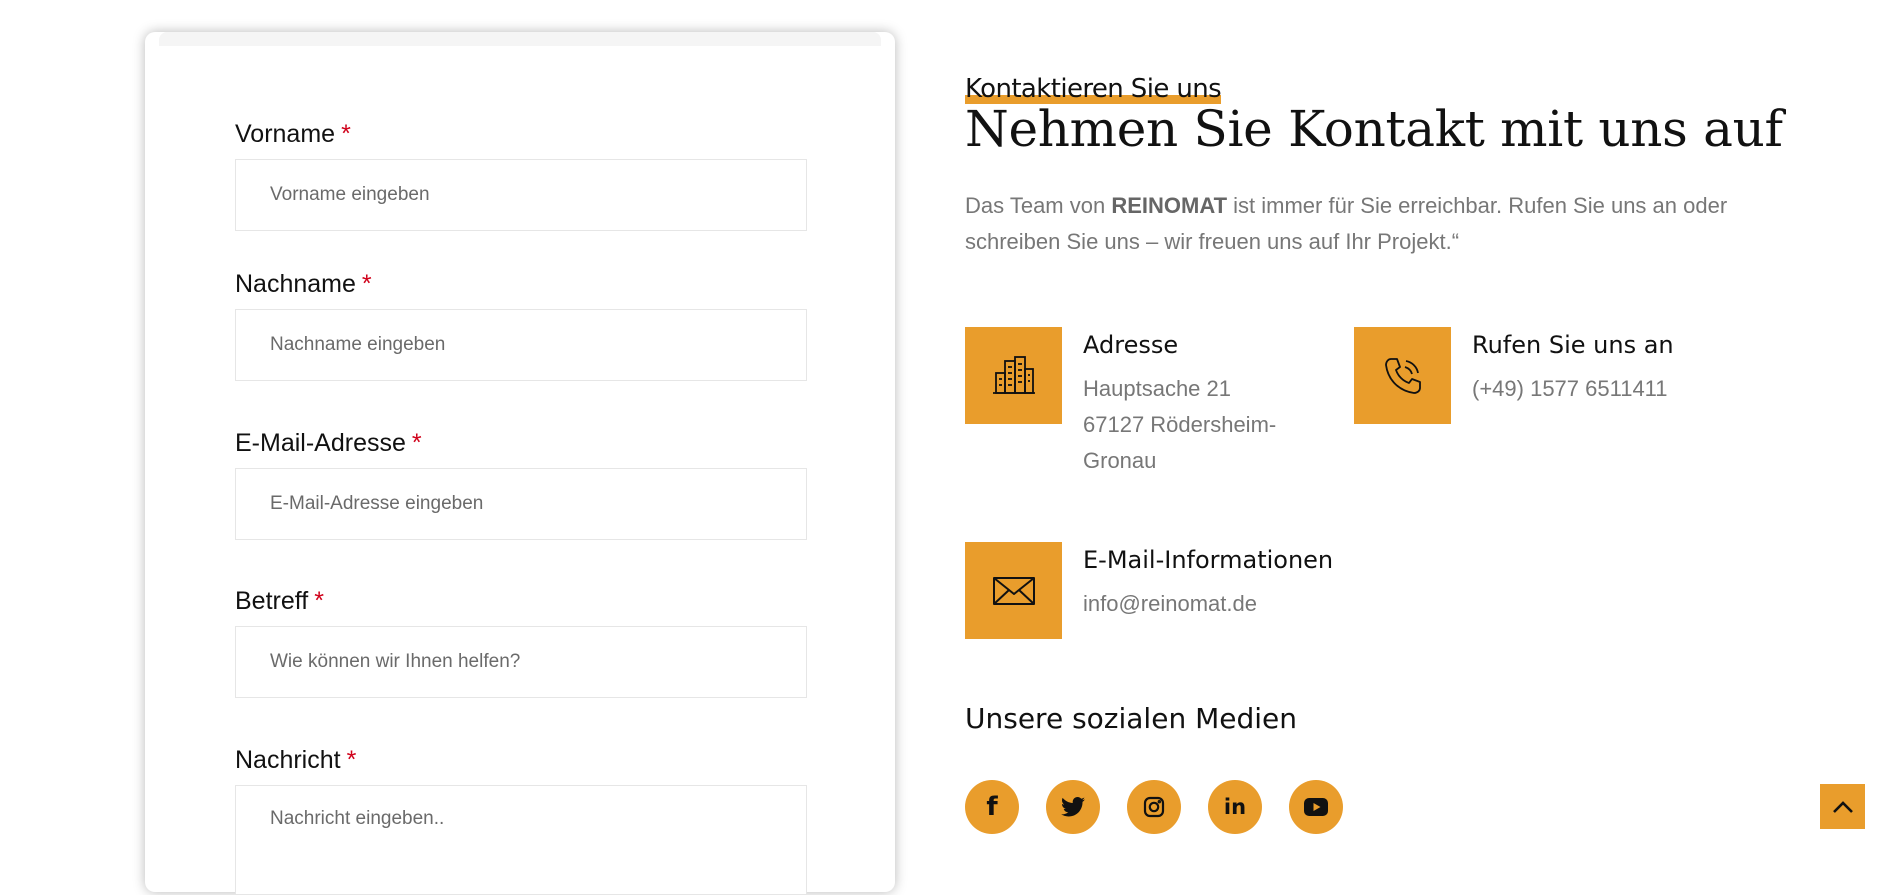 This screenshot has height=895, width=1893. Describe the element at coordinates (1073, 807) in the screenshot. I see `twitter-icon` at that location.